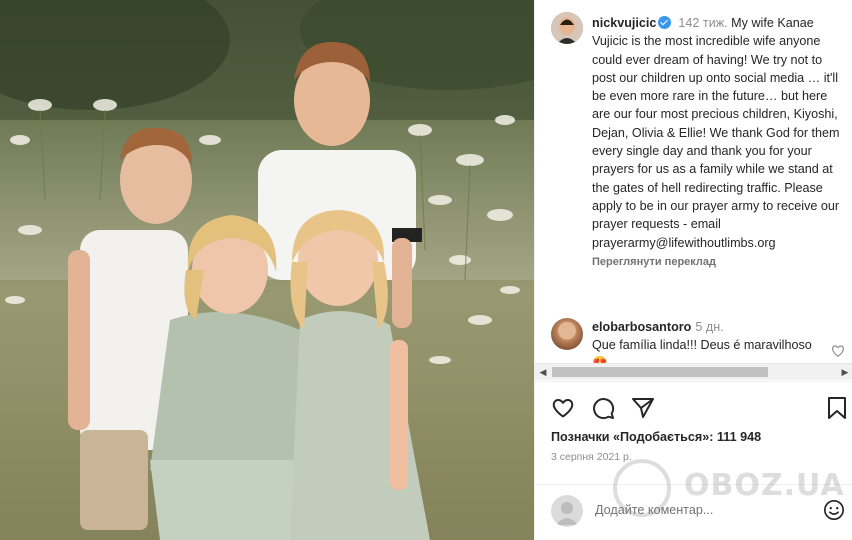 This screenshot has height=540, width=852. What do you see at coordinates (699, 408) in the screenshot?
I see `post-actions-bar` at bounding box center [699, 408].